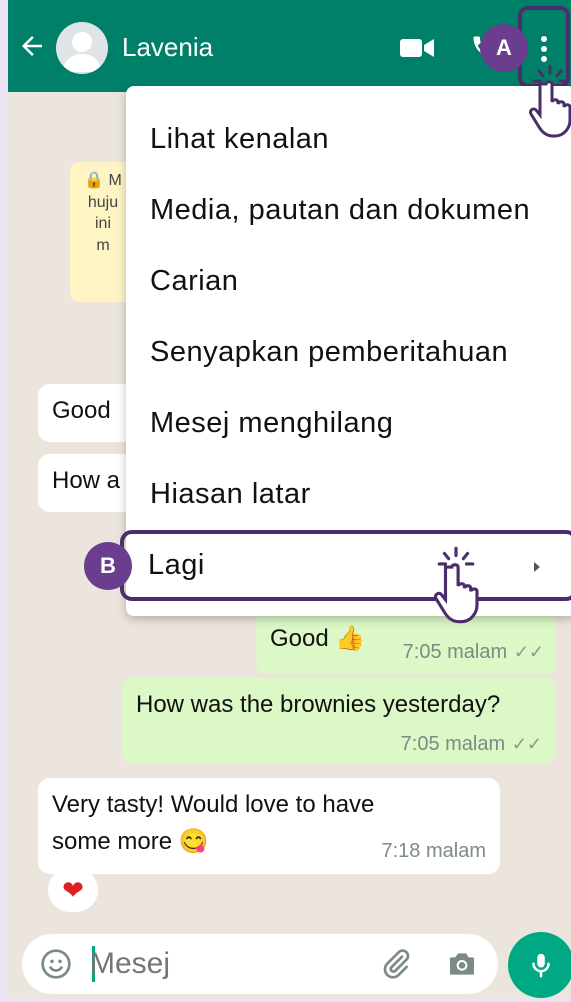 The image size is (571, 1002). What do you see at coordinates (167, 47) in the screenshot?
I see `contact-name: Lavenia` at bounding box center [167, 47].